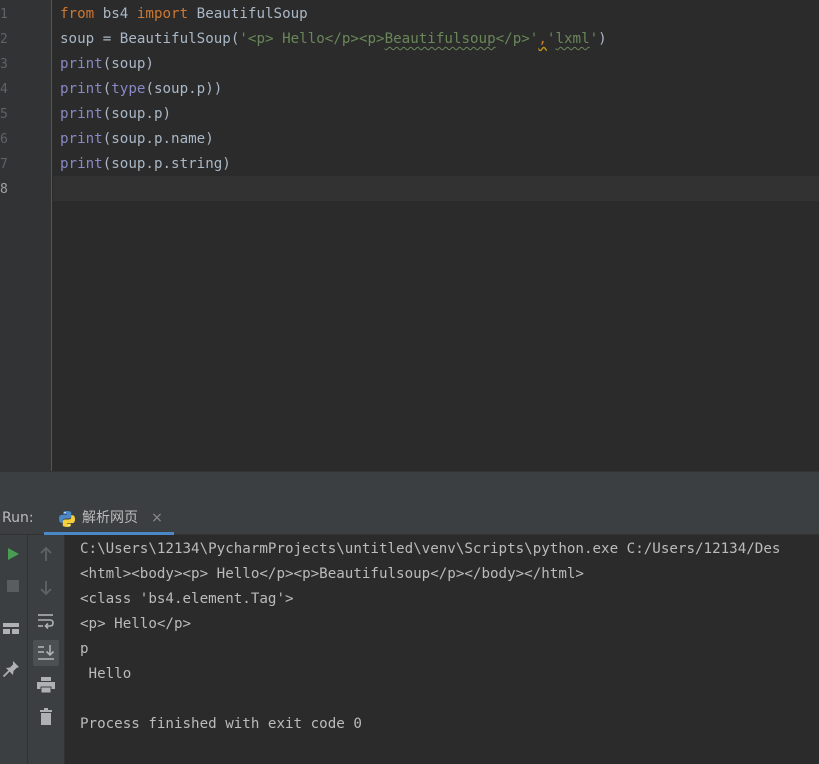 The height and width of the screenshot is (764, 819). I want to click on code-token: (soup), so click(128, 64).